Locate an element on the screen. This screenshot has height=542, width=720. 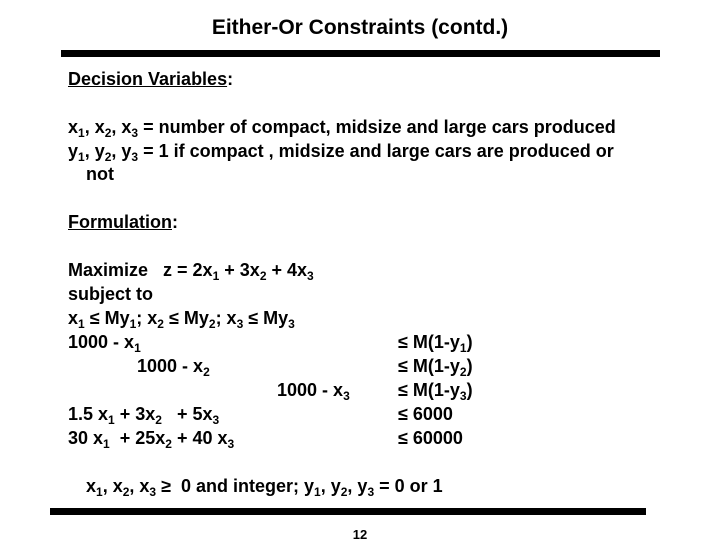
resource-constraint-2-lhs: 30 x1 + 25x2 + 40 x3 is located at coordinates (151, 439).